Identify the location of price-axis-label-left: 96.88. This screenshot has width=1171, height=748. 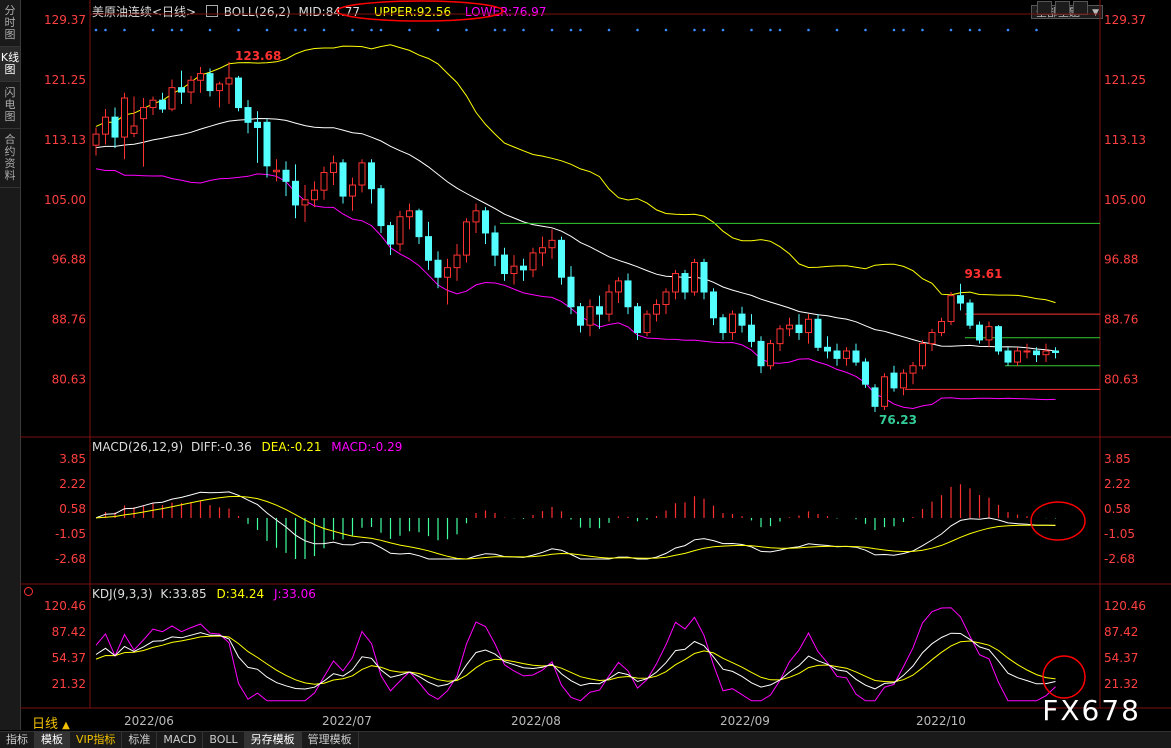
(69, 260).